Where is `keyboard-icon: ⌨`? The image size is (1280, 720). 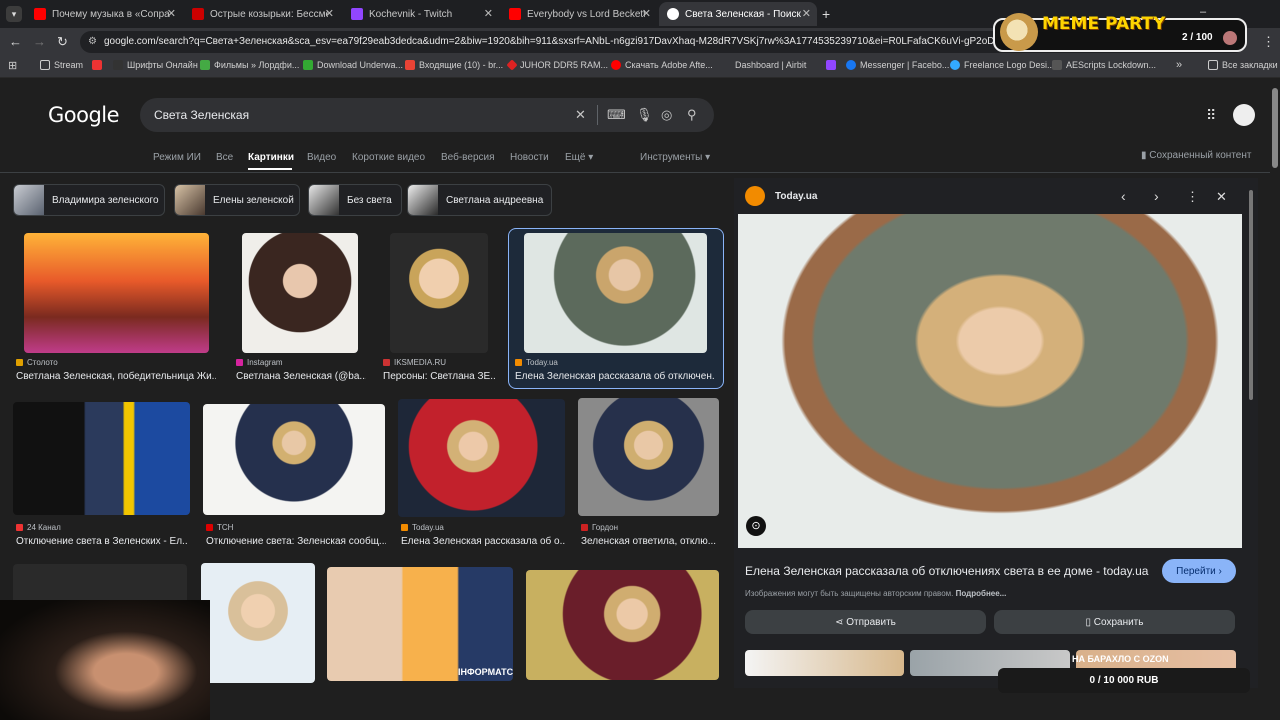 keyboard-icon: ⌨ is located at coordinates (616, 115).